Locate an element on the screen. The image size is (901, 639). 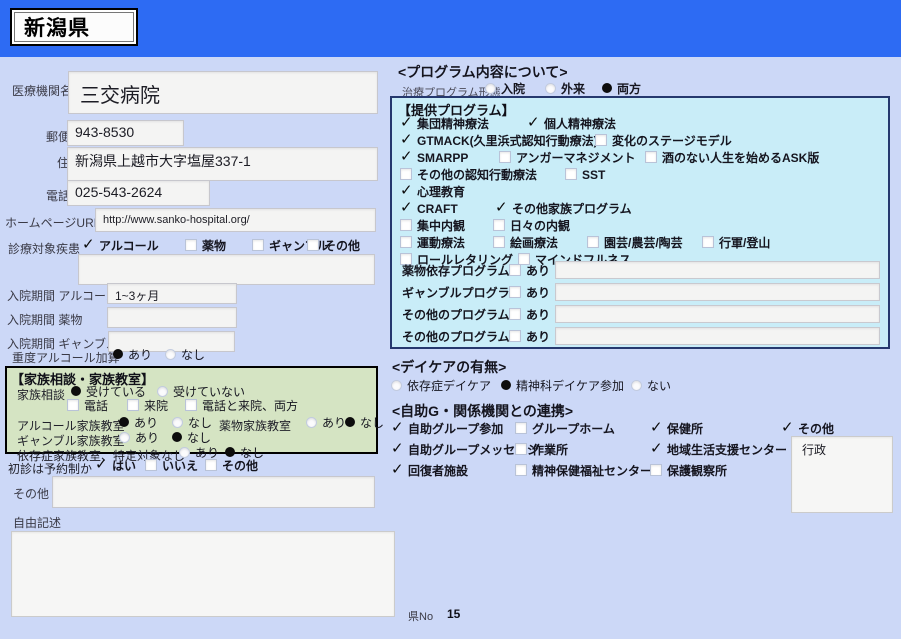
family-alcohol-ari: あり is located at coordinates (138, 423).